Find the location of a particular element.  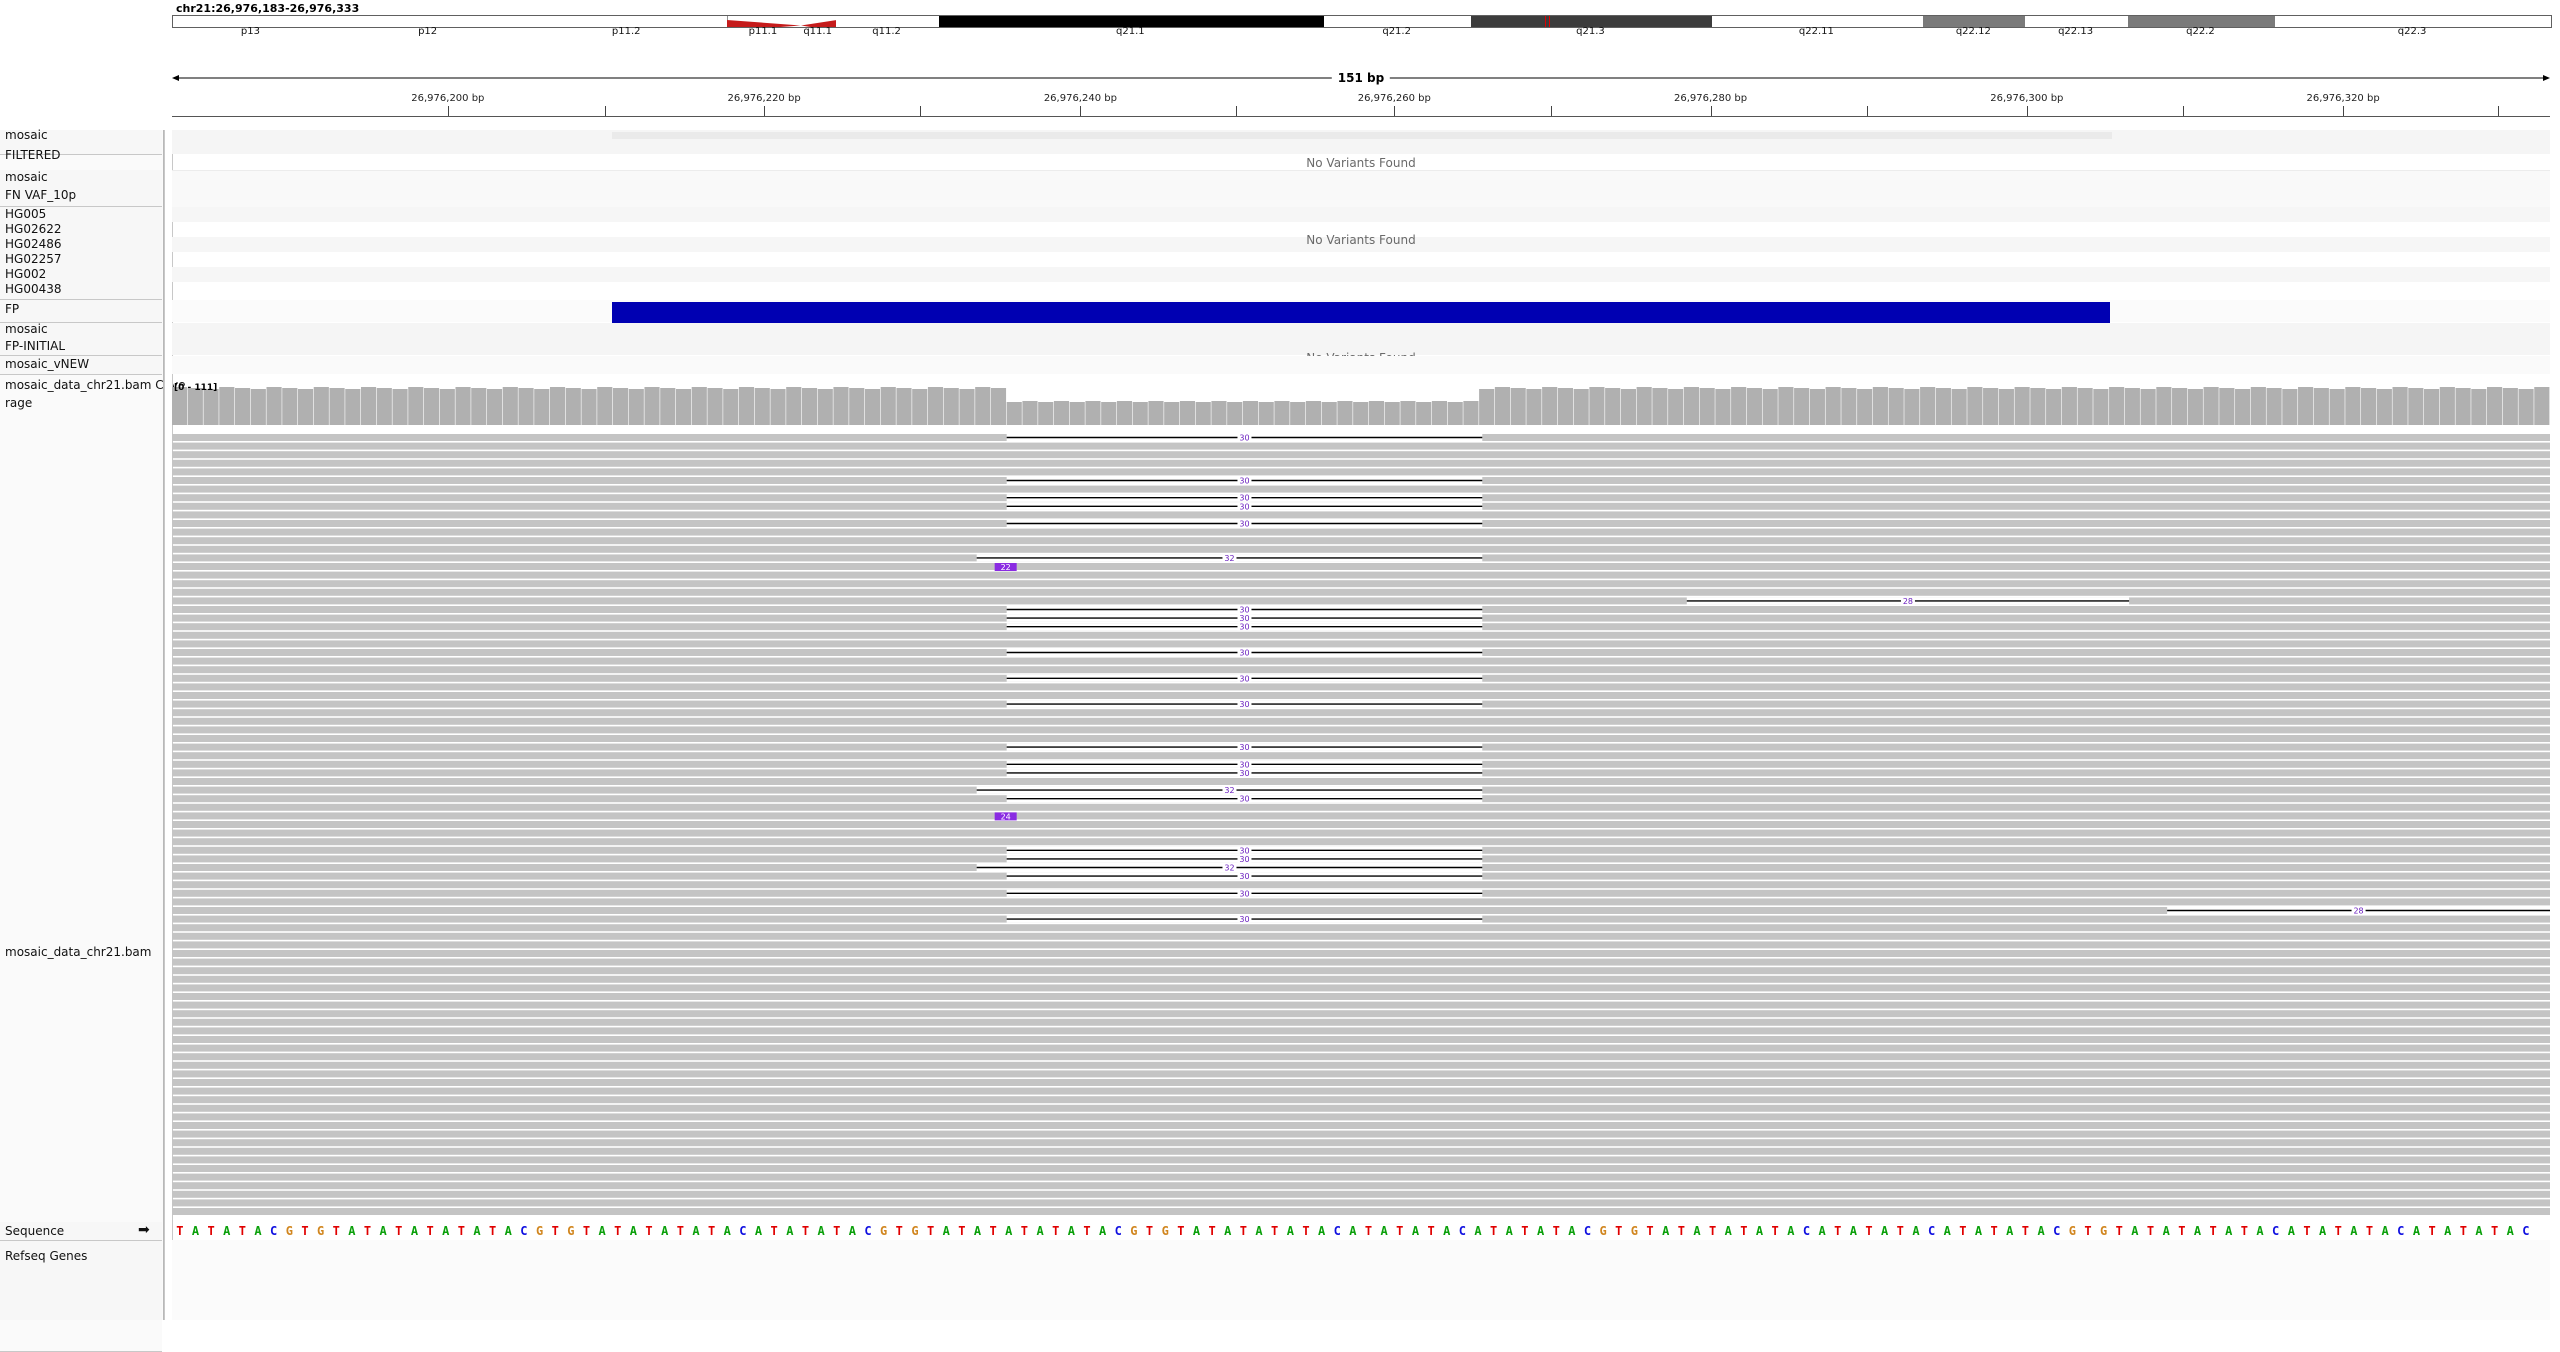

track-name-refseq: Refseq Genes is located at coordinates (81, 1280).